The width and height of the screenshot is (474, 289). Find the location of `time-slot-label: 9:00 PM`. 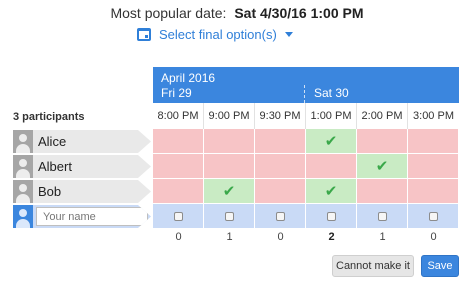

time-slot-label: 9:00 PM is located at coordinates (229, 116).